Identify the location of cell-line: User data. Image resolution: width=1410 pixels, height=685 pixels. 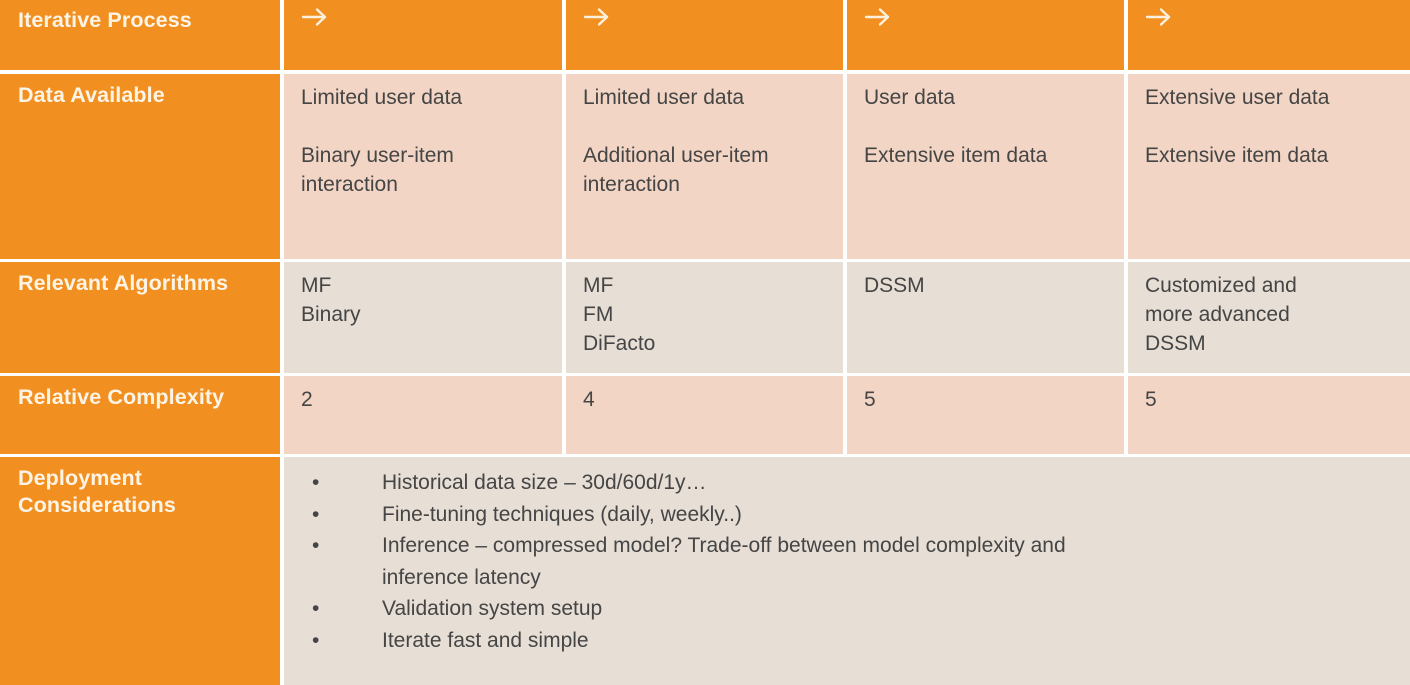
(910, 97).